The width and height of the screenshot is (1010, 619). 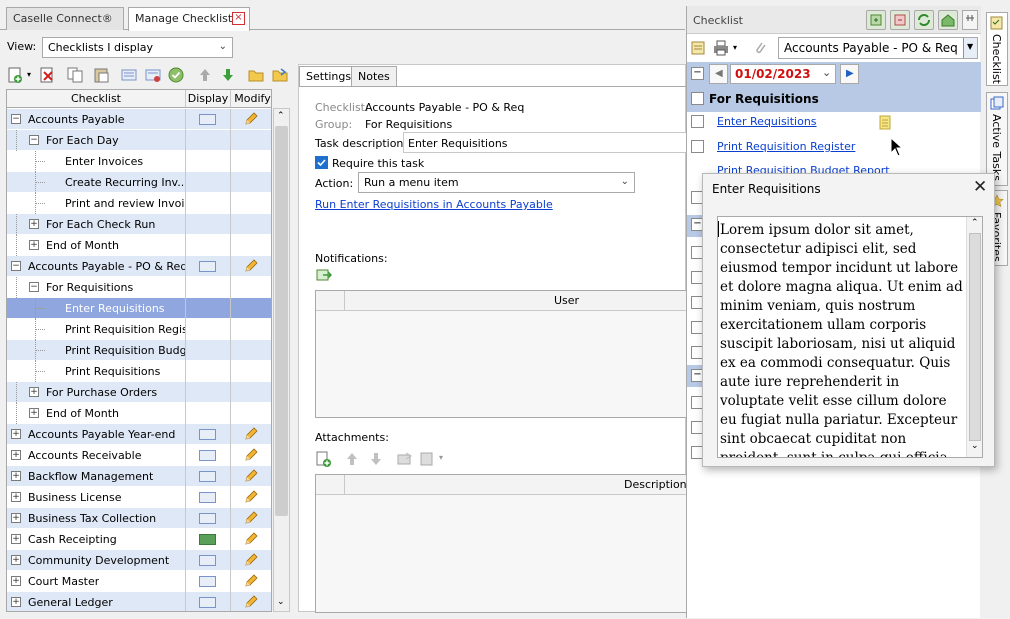 I want to click on column-header-display: Display, so click(x=208, y=99).